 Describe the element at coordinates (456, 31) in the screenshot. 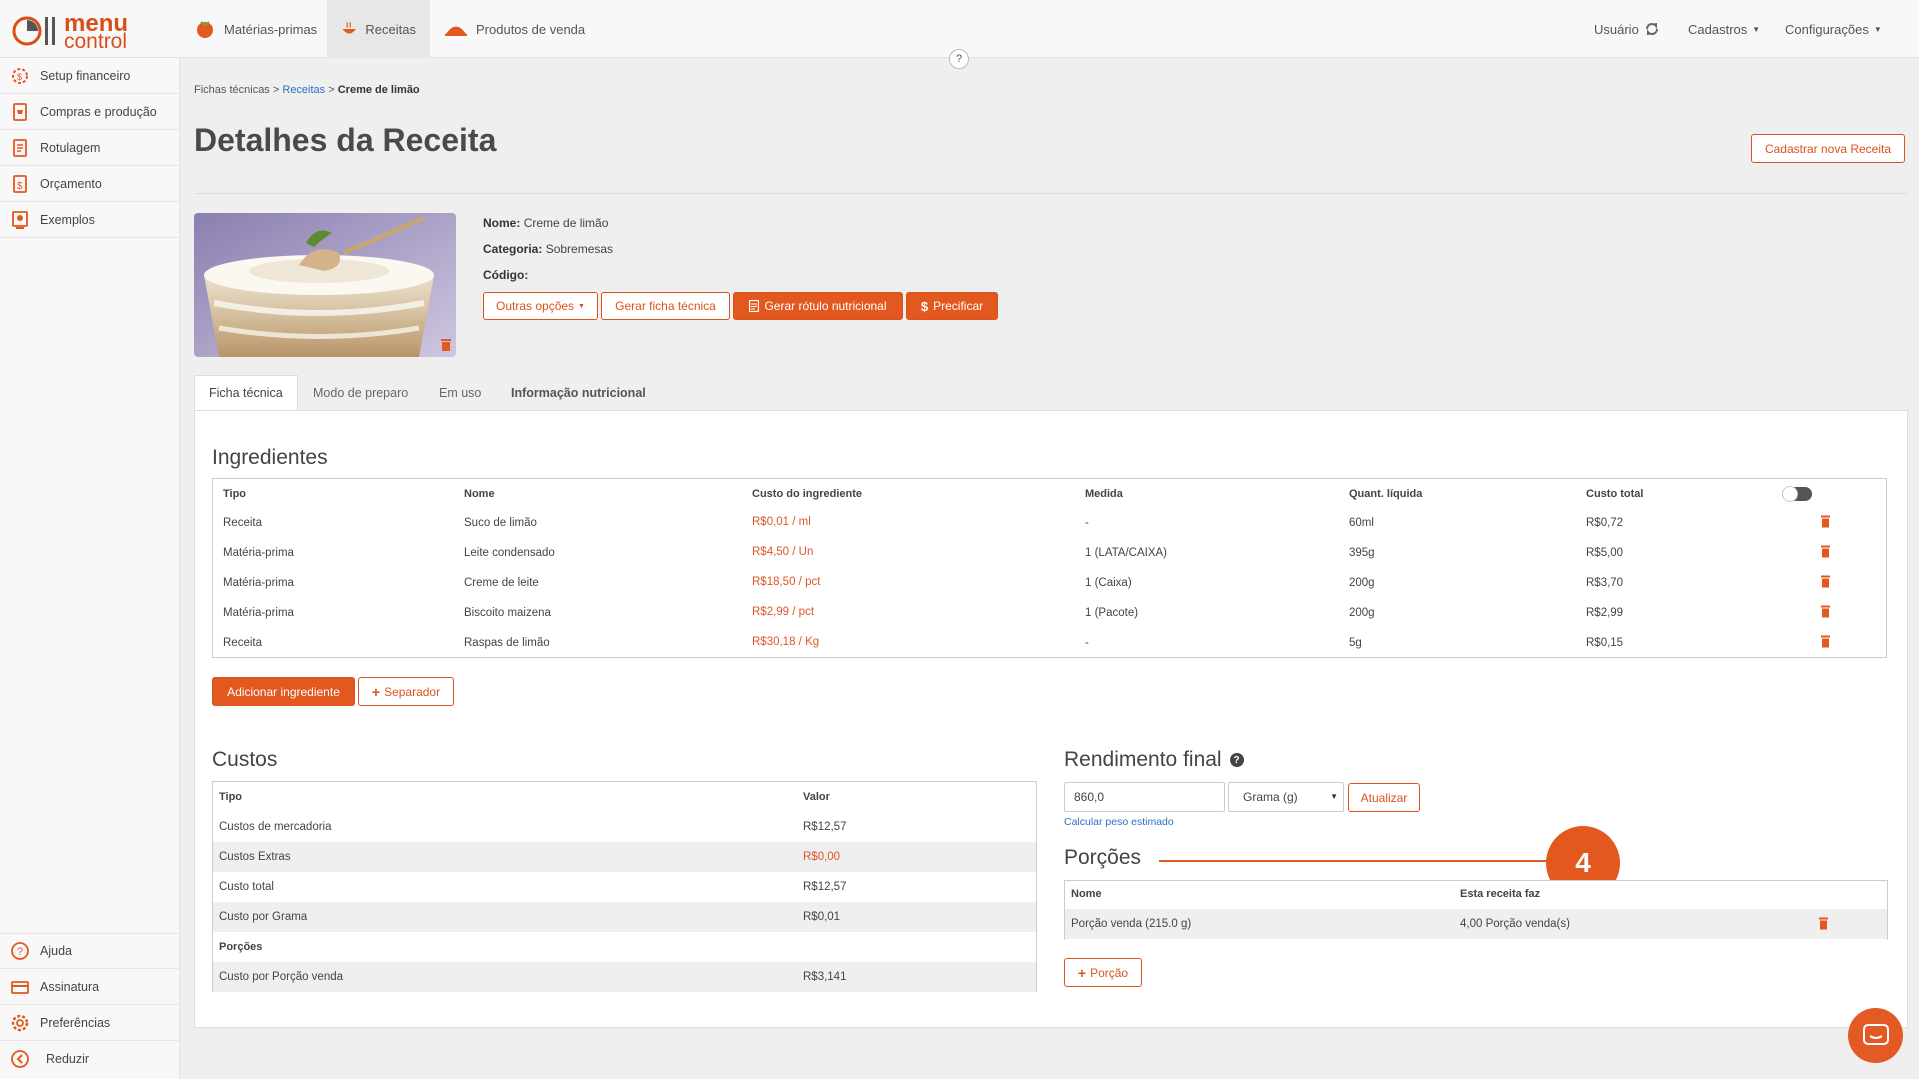

I see `cloche-icon` at that location.